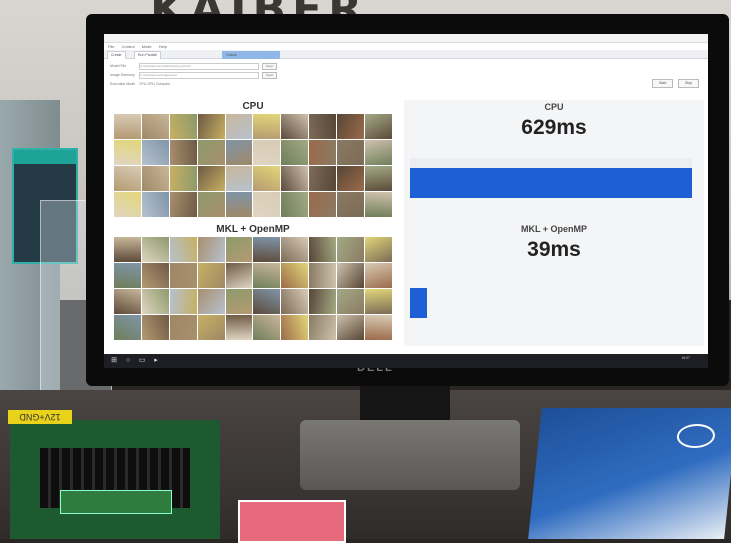 The image size is (731, 543). I want to click on mkl-bar-track, so click(551, 298).